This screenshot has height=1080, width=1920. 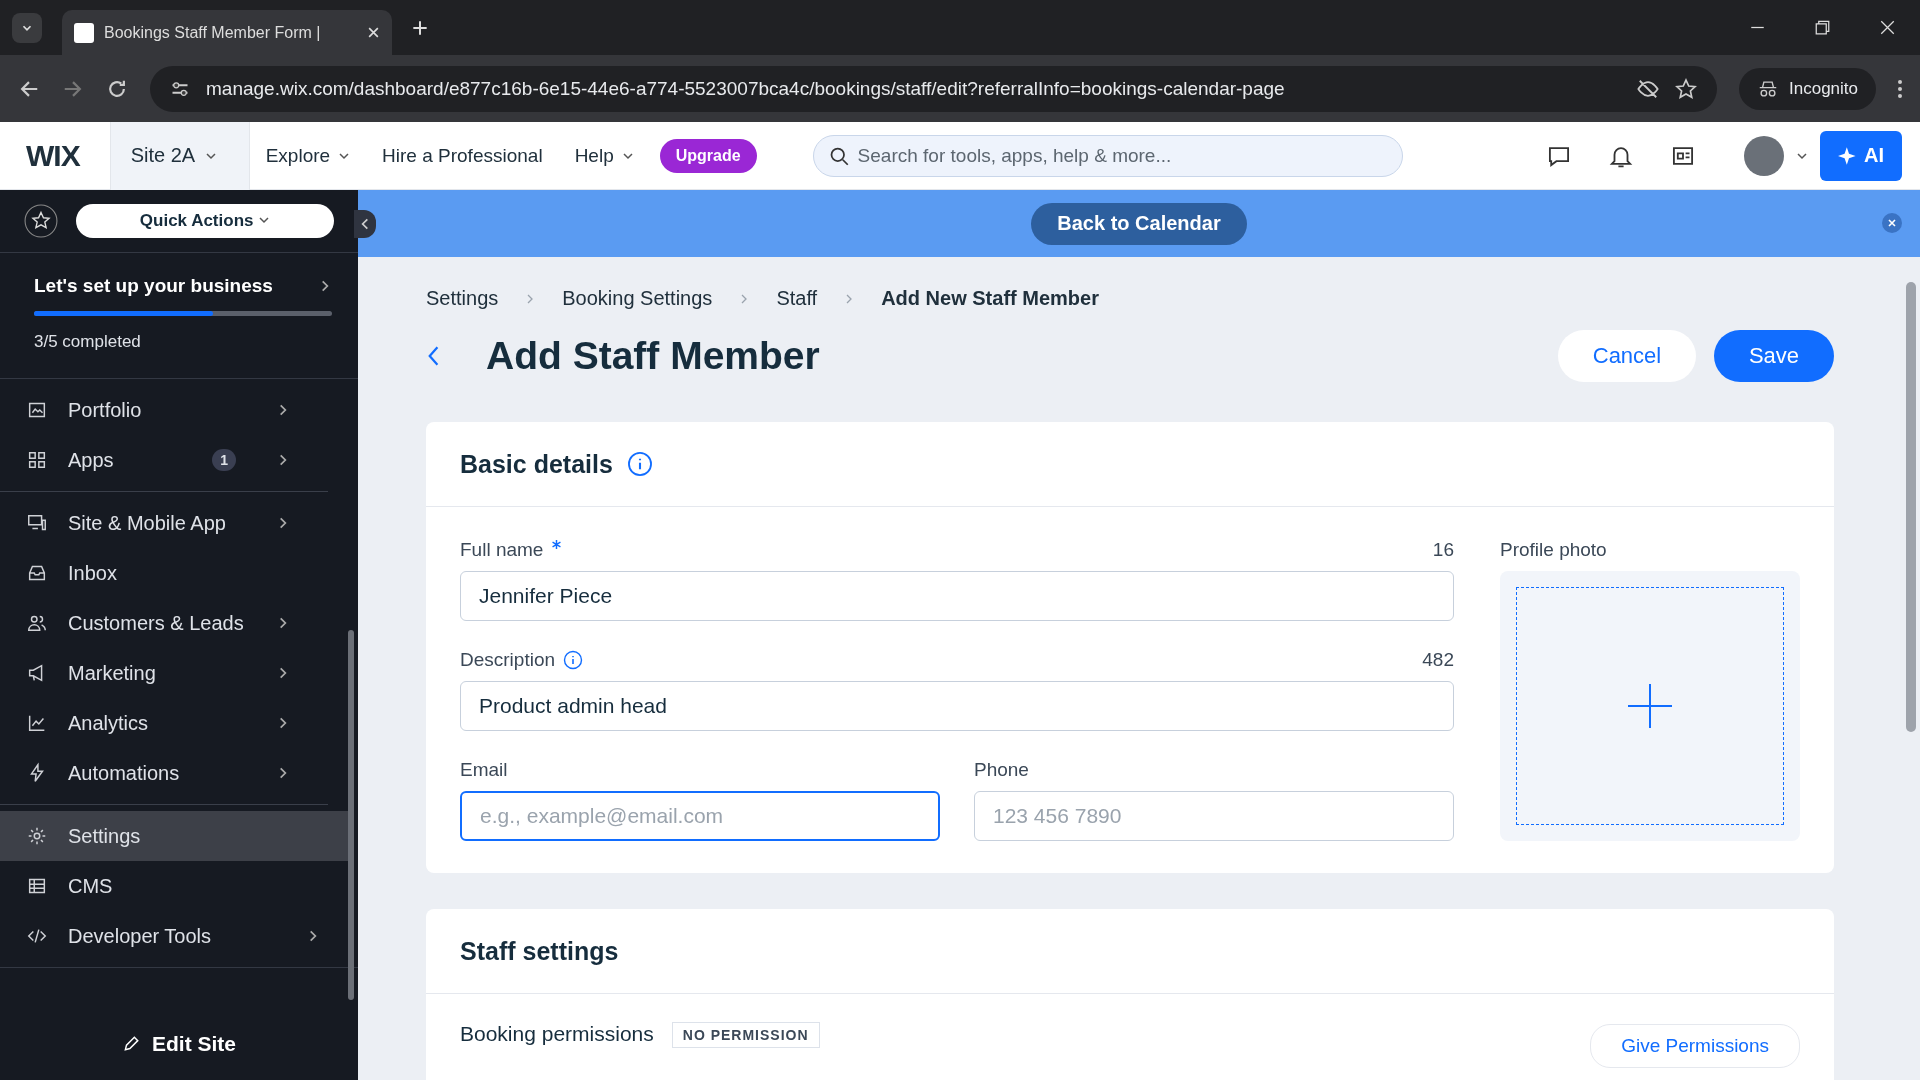 What do you see at coordinates (179, 673) in the screenshot?
I see `sidebar-item: Marketing` at bounding box center [179, 673].